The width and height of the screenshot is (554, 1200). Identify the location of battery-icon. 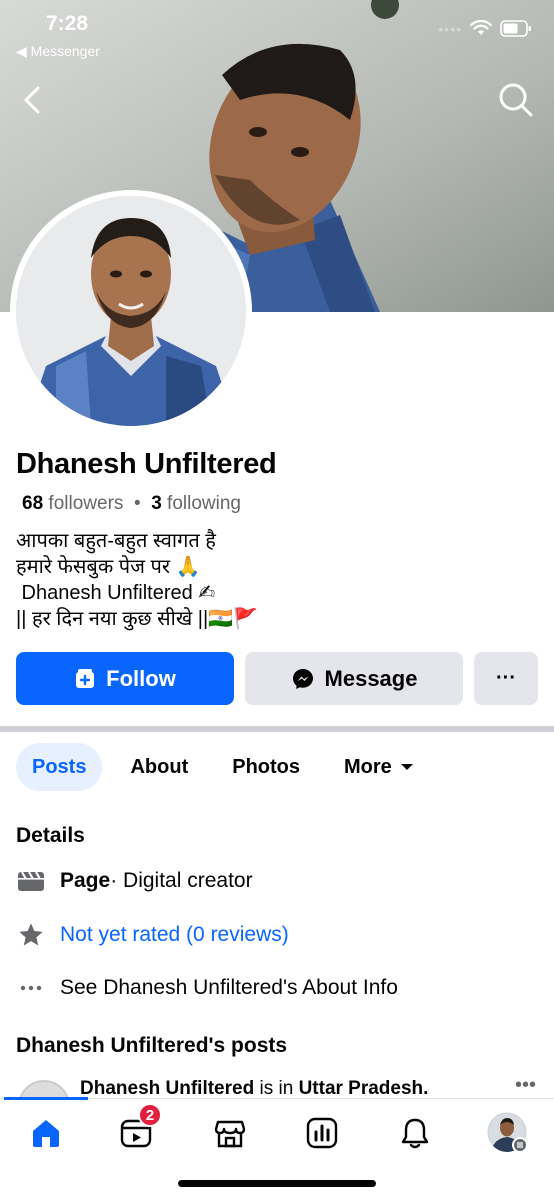
(515, 28).